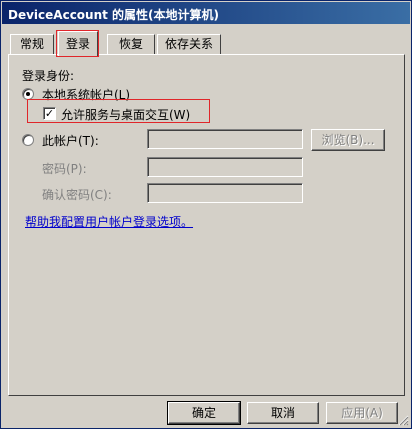  I want to click on tab-recovery: 恢复, so click(131, 44).